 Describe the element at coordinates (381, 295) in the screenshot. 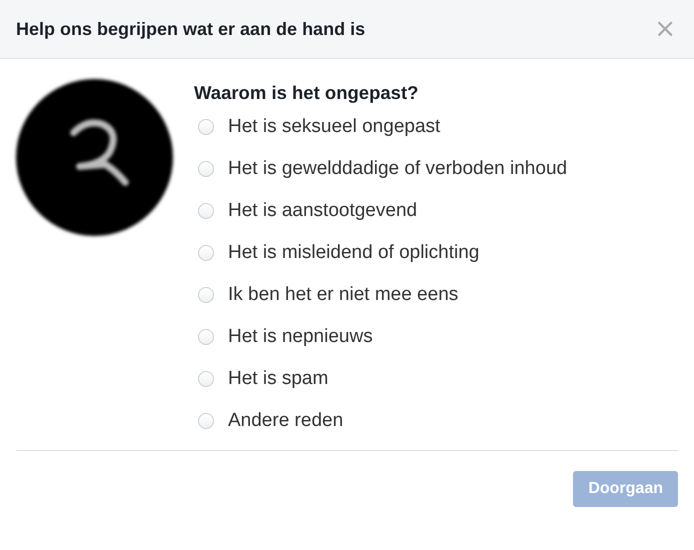

I see `radio-option: Ik ben het er niet mee eens` at that location.